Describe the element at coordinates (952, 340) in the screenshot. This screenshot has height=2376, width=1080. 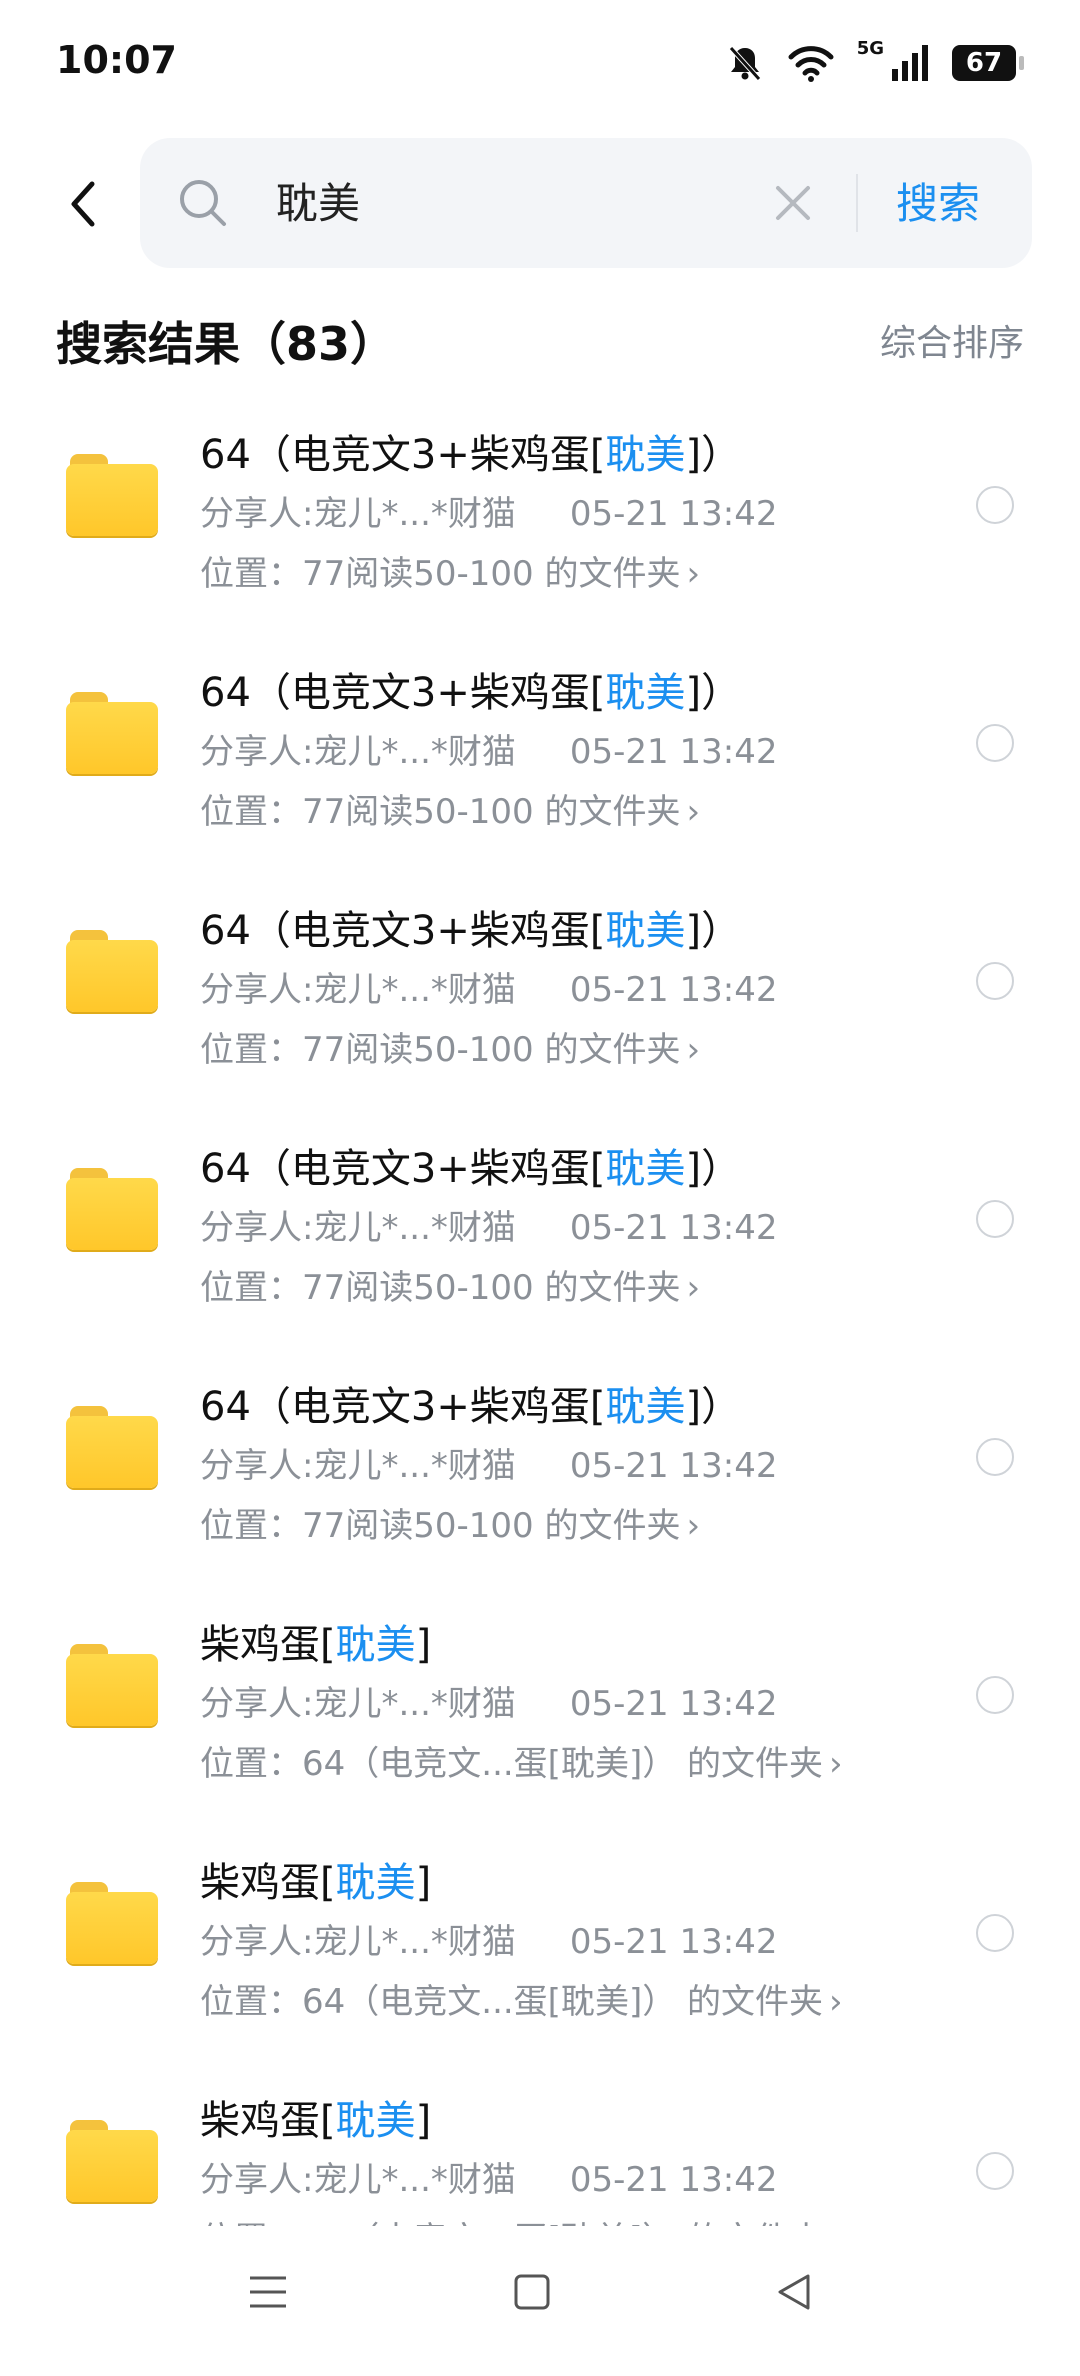
I see `sort-button: 综合排序` at that location.